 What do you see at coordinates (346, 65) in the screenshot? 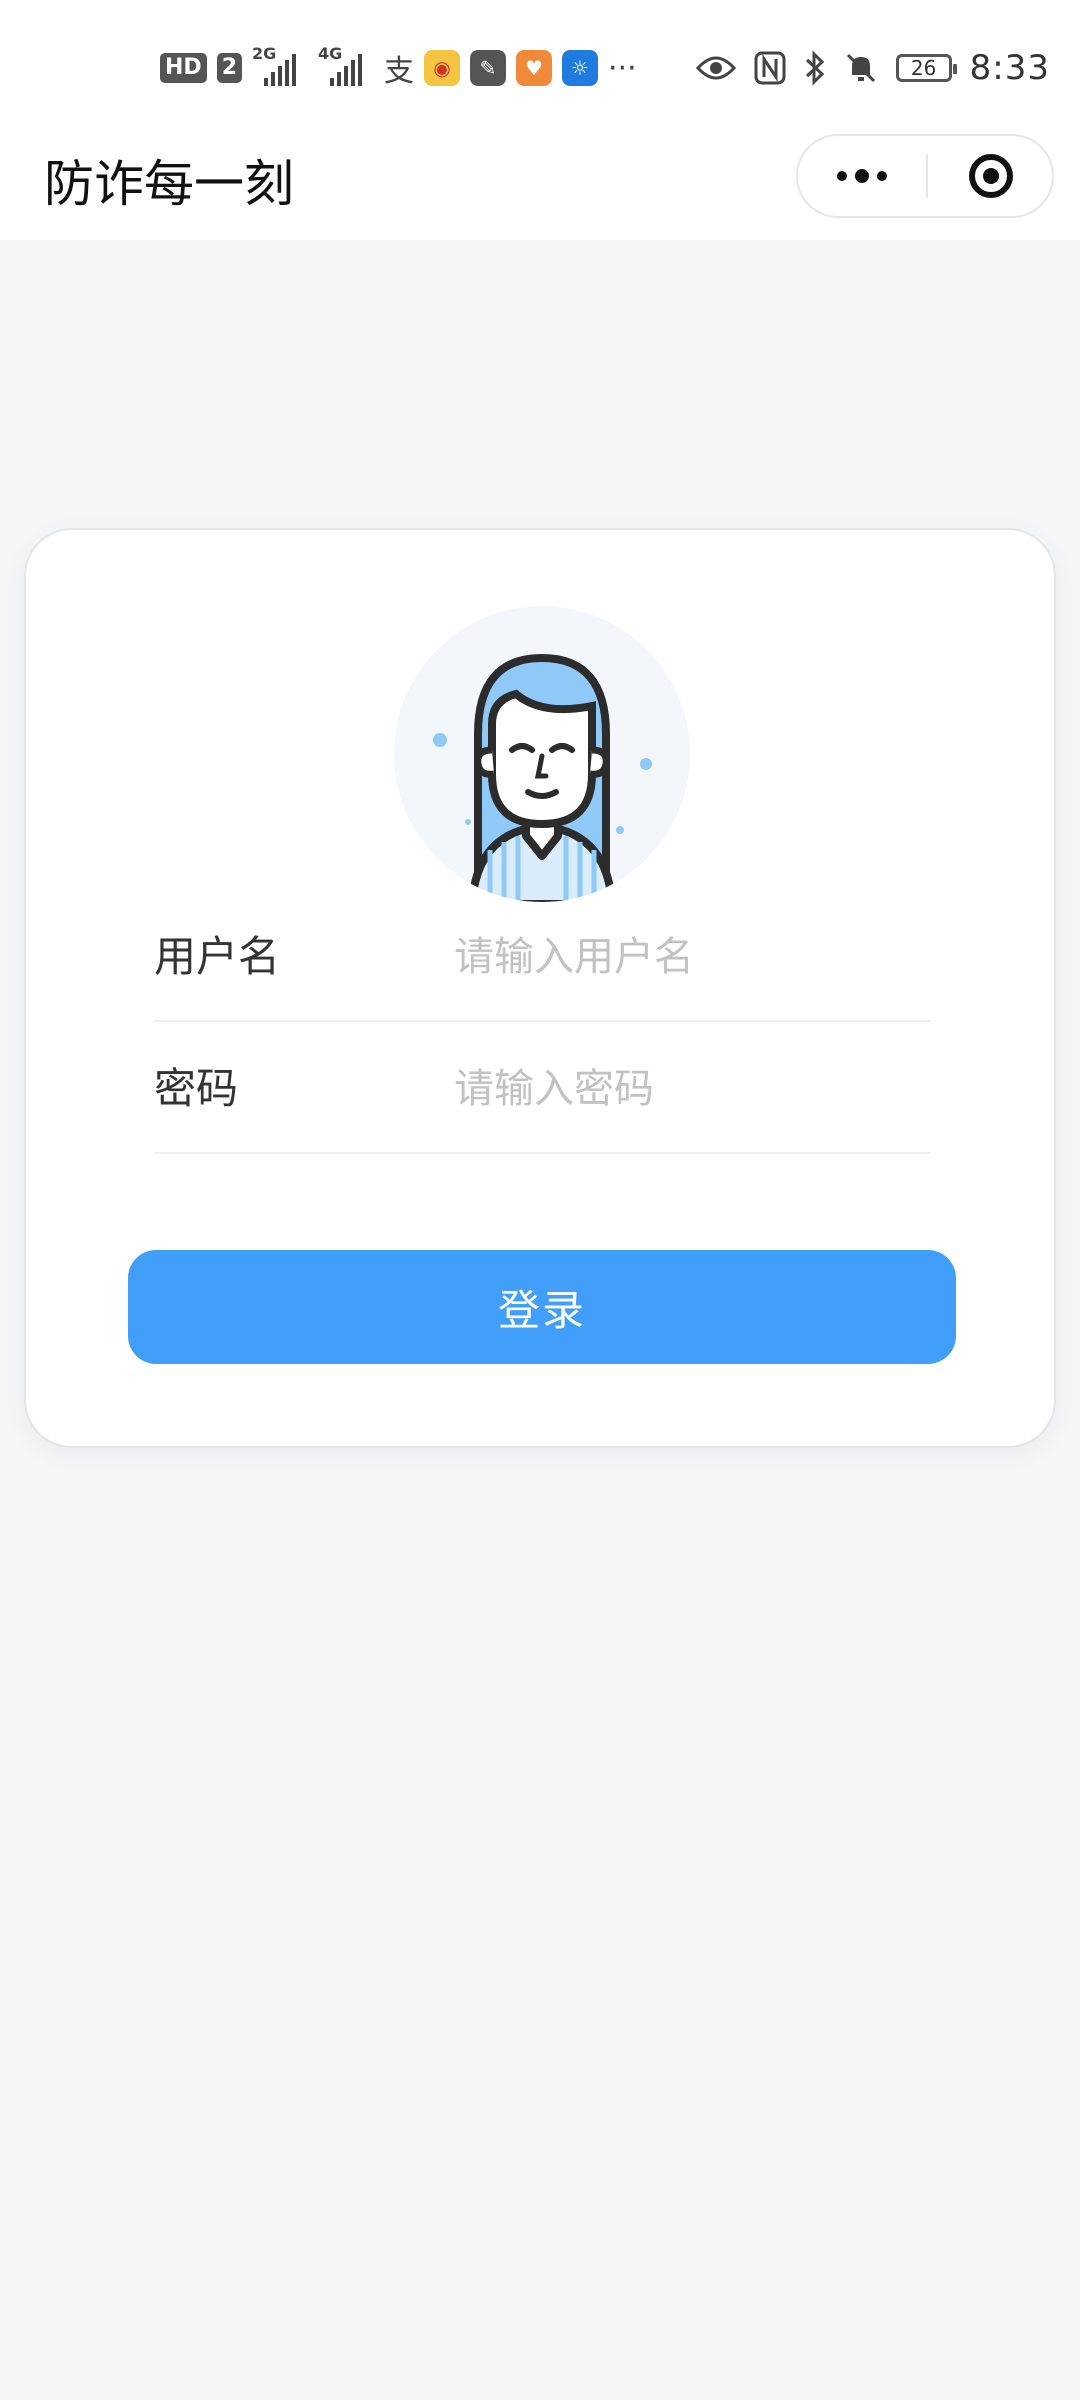
I see `signal-icon: 4G` at bounding box center [346, 65].